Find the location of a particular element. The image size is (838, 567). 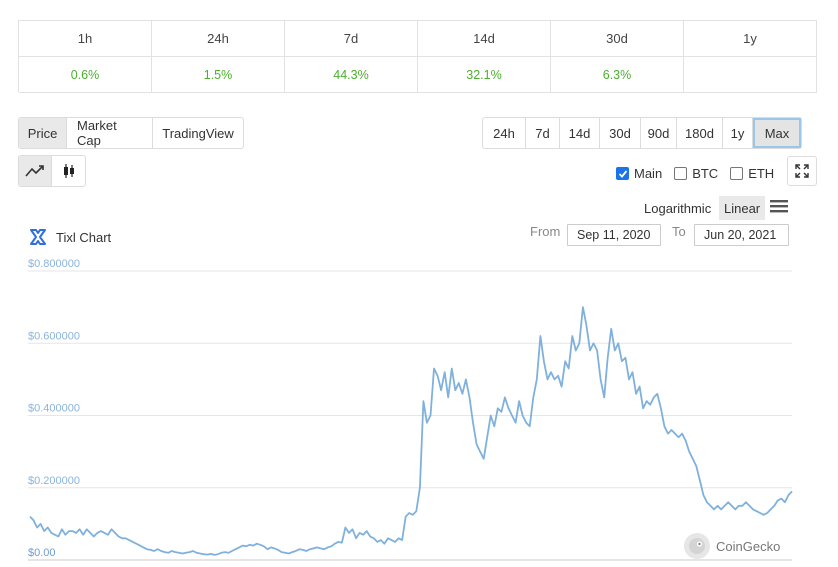

stat-header-7d: 7d is located at coordinates (351, 39).